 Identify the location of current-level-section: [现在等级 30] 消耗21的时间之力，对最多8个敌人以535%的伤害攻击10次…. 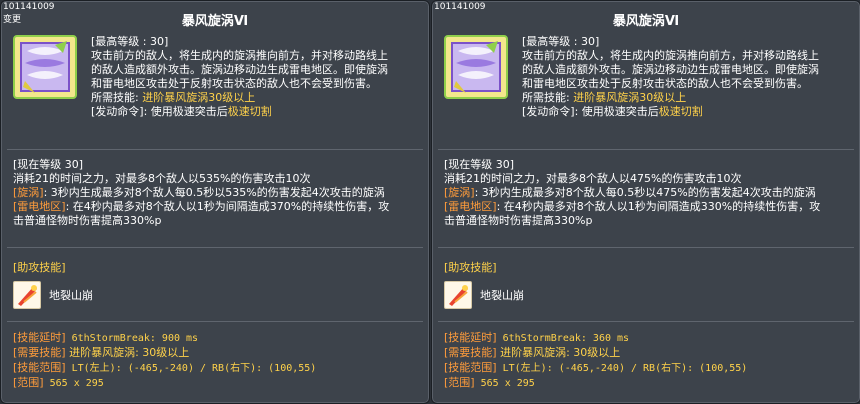
(218, 193).